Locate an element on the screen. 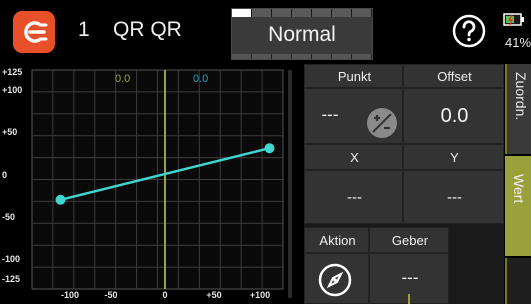 This screenshot has width=531, height=304. y-value-cell: --- is located at coordinates (453, 197).